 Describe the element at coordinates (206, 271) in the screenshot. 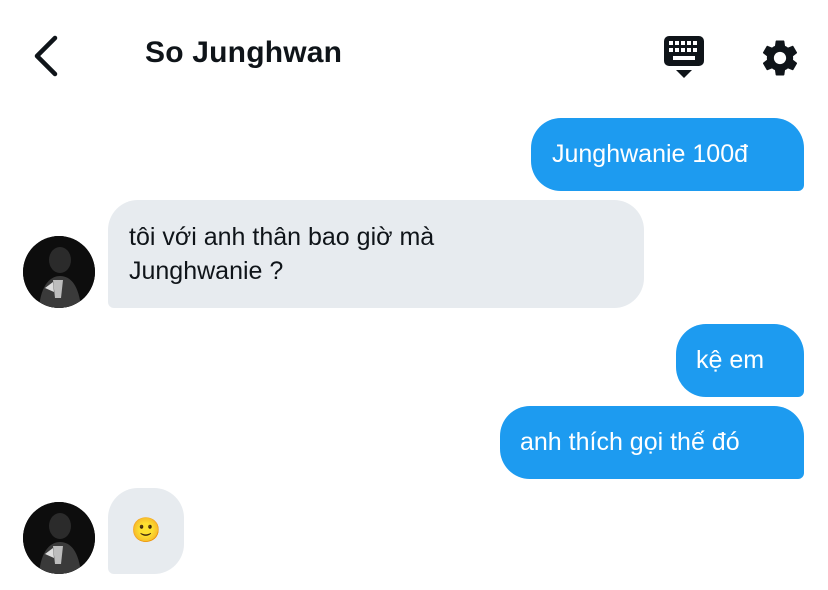

I see `message-text-line: Junghwanie ?` at that location.